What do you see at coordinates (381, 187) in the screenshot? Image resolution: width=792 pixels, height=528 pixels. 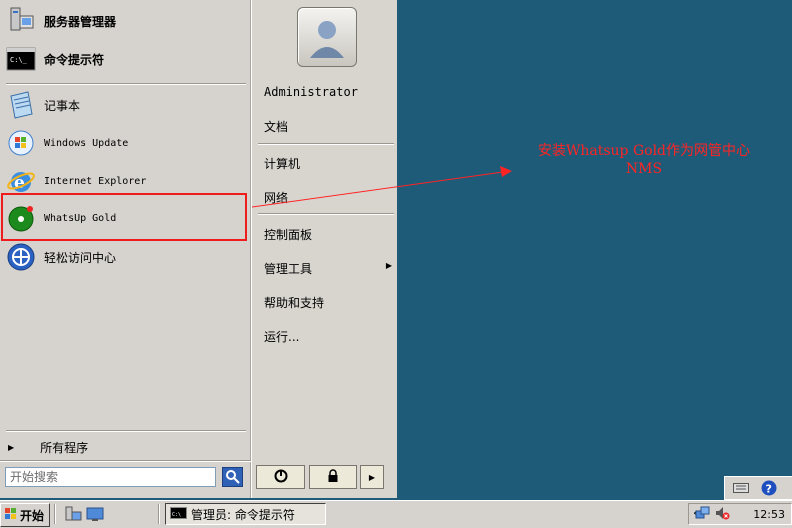 I see `annotation-arrow` at bounding box center [381, 187].